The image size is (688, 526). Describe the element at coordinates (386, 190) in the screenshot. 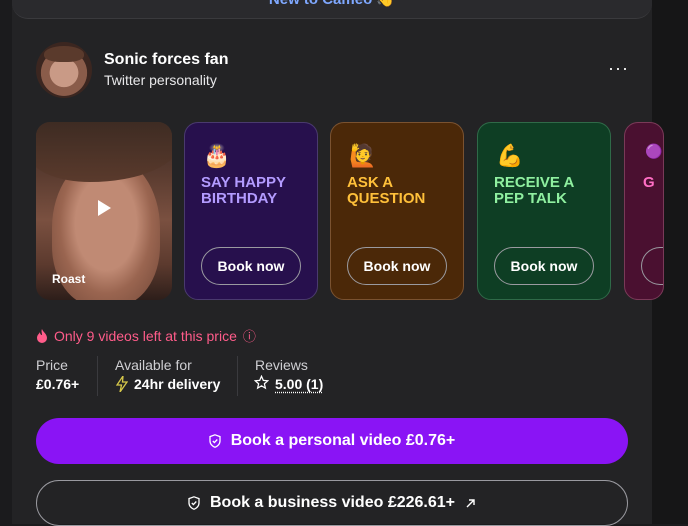

I see `offer-title: ASK A QUESTION` at that location.